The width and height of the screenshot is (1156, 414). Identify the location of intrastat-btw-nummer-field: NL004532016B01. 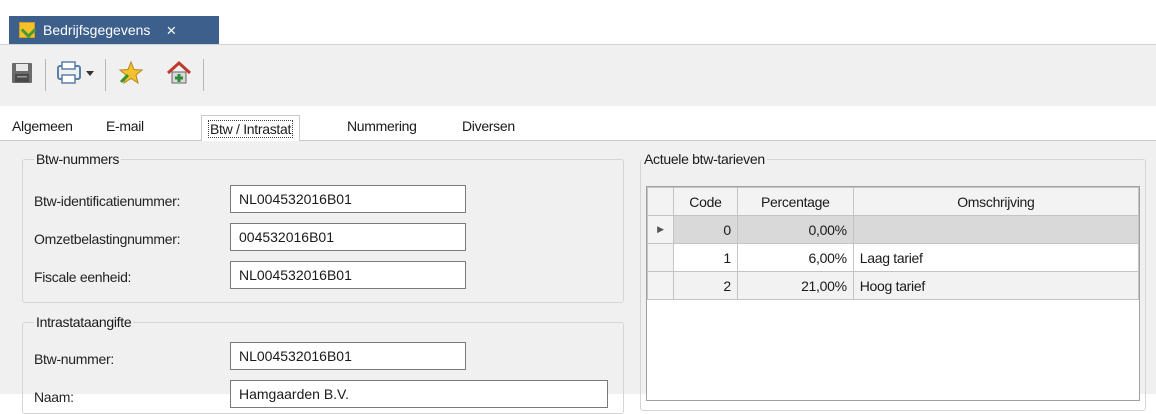
(348, 356).